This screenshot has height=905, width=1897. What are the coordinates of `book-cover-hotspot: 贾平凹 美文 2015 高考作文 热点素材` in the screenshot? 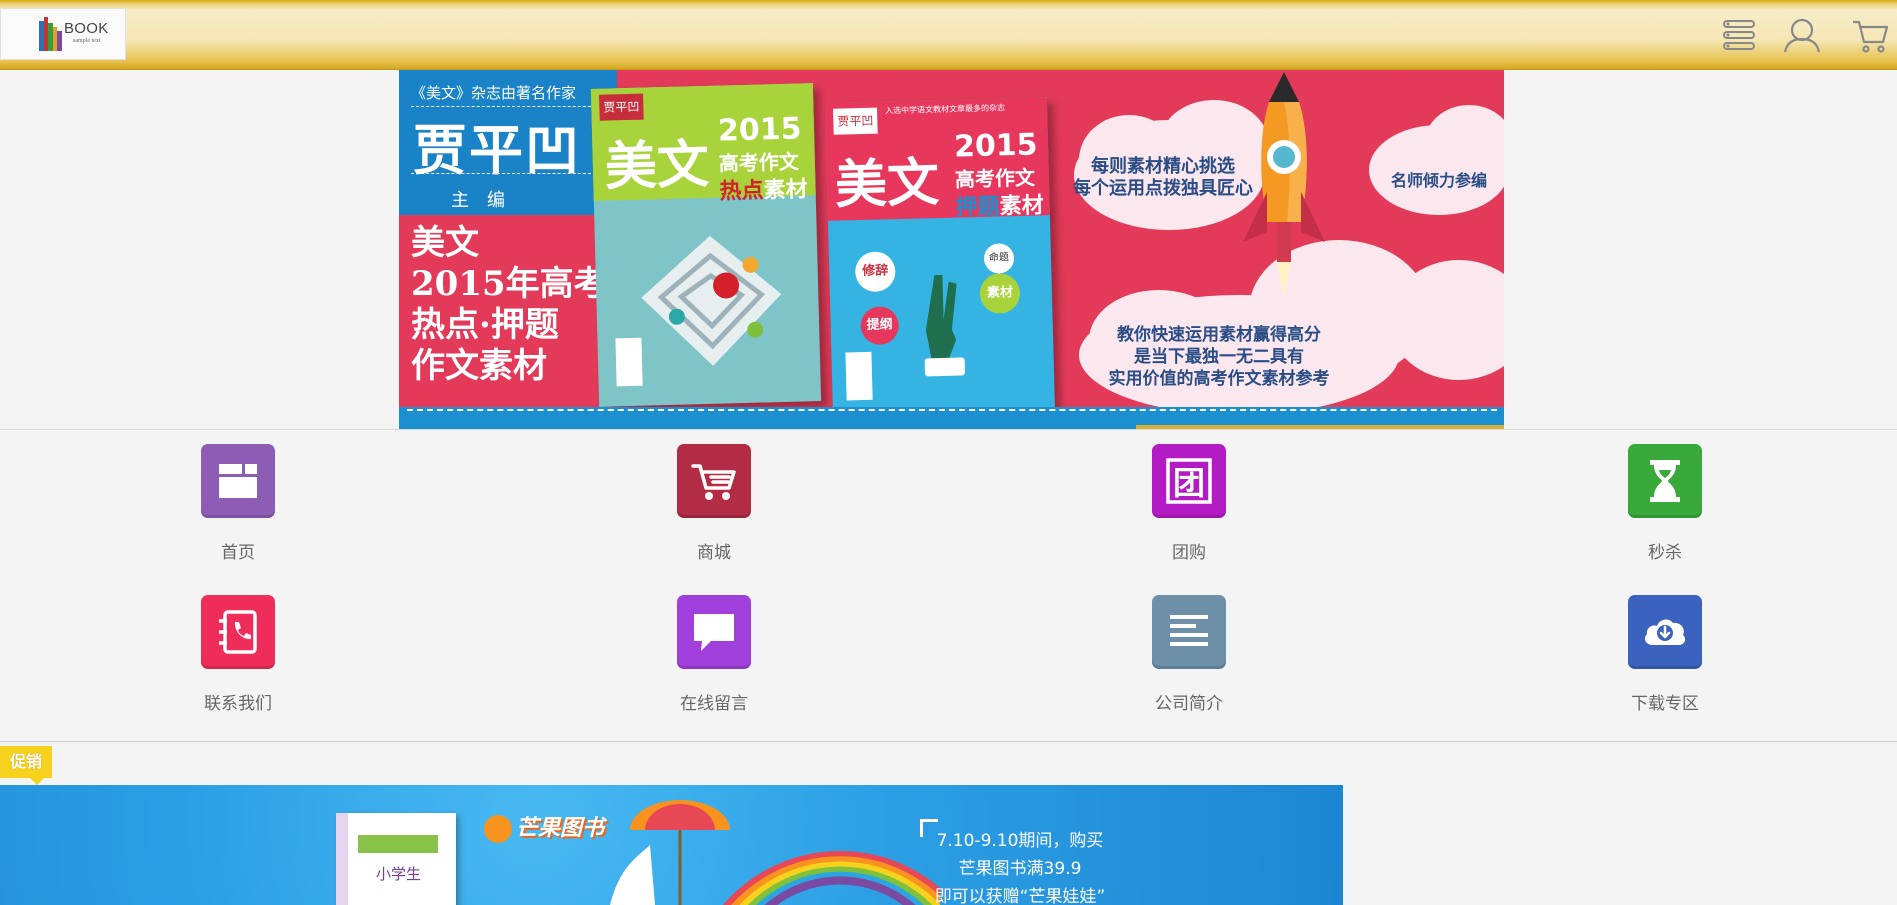 It's located at (706, 245).